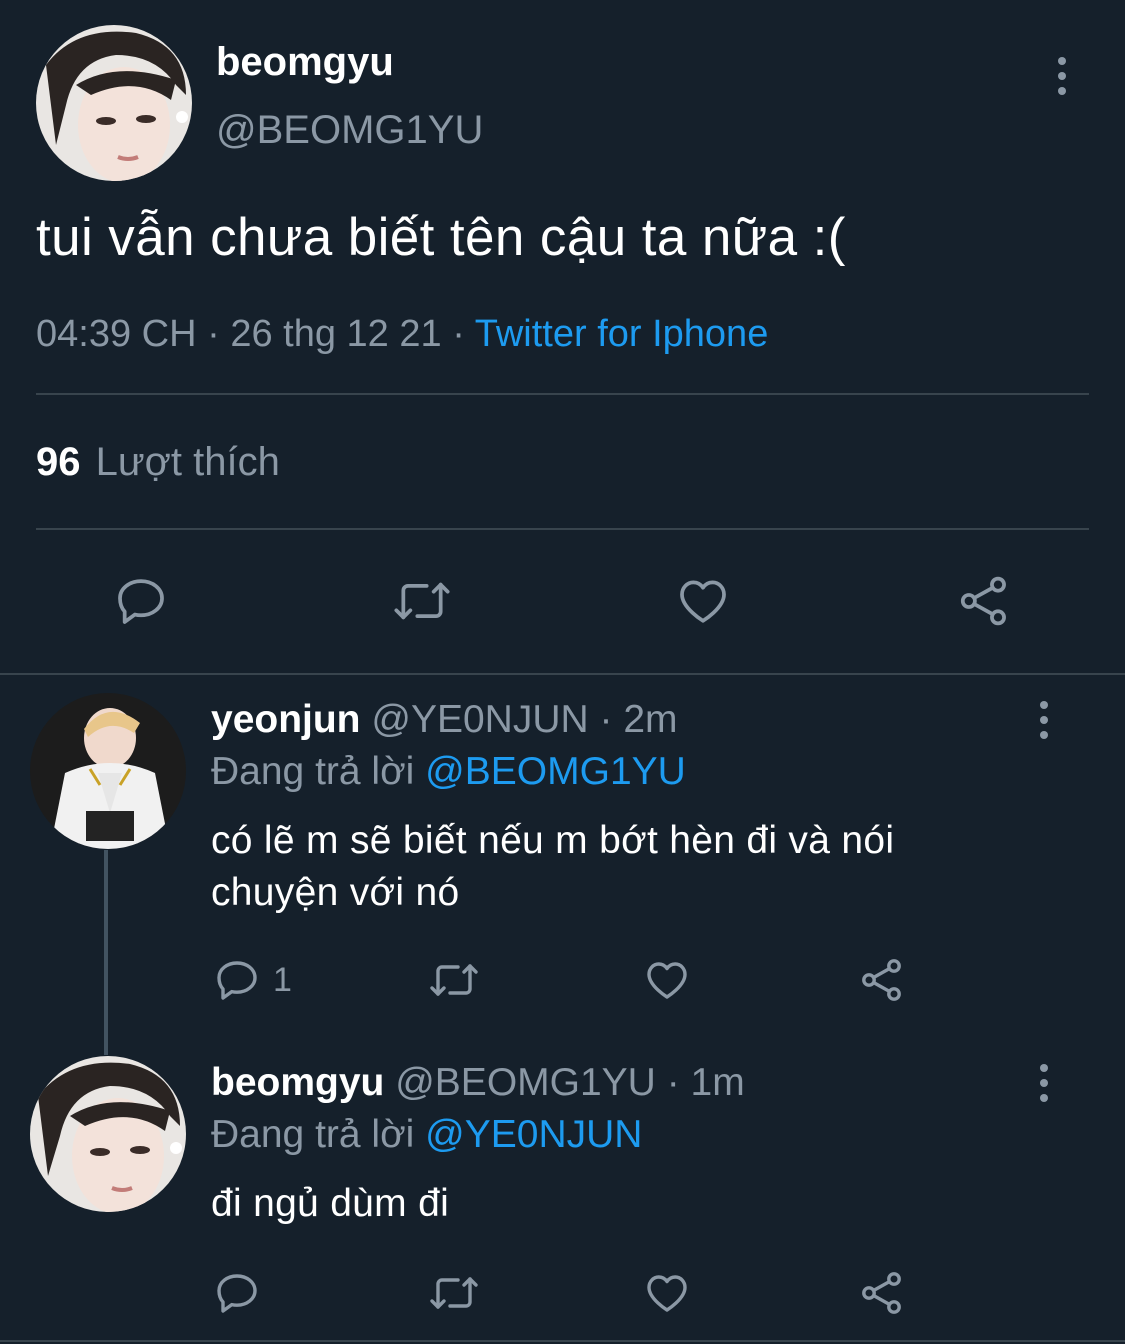  I want to click on reply-comment-icon, so click(237, 1293).